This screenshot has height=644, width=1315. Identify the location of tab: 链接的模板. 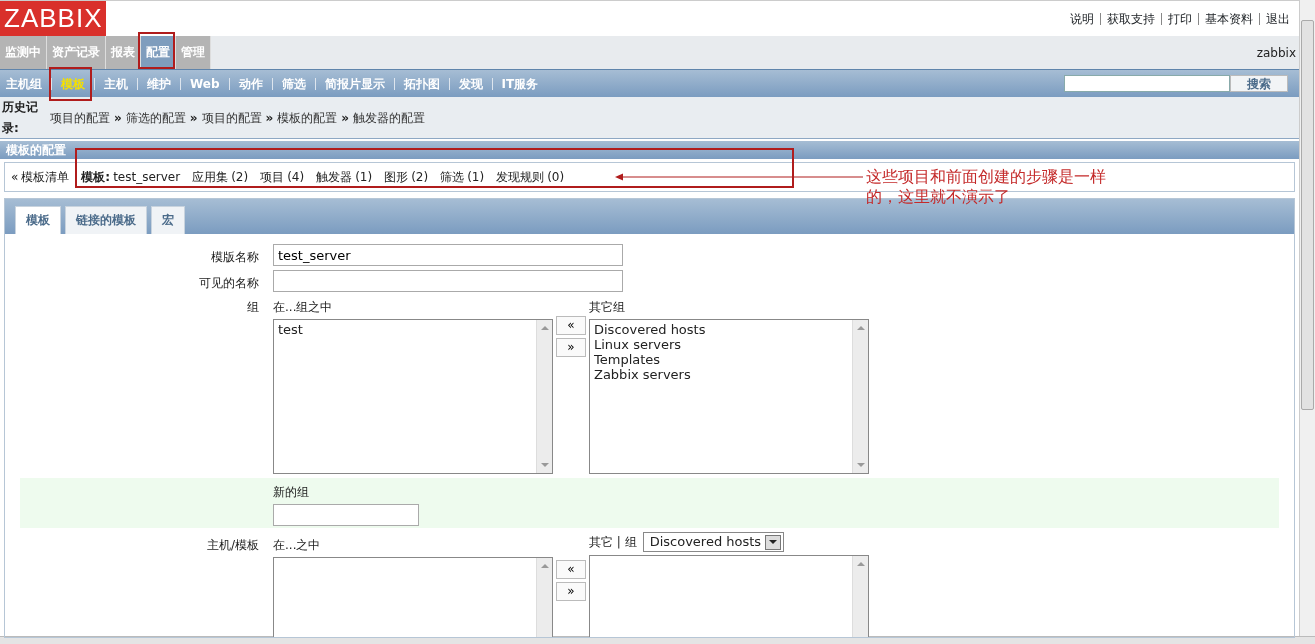
(106, 220).